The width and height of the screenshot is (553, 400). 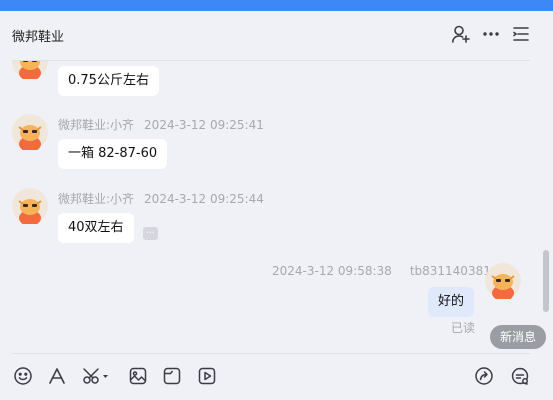 What do you see at coordinates (520, 376) in the screenshot?
I see `chat-settings-icon` at bounding box center [520, 376].